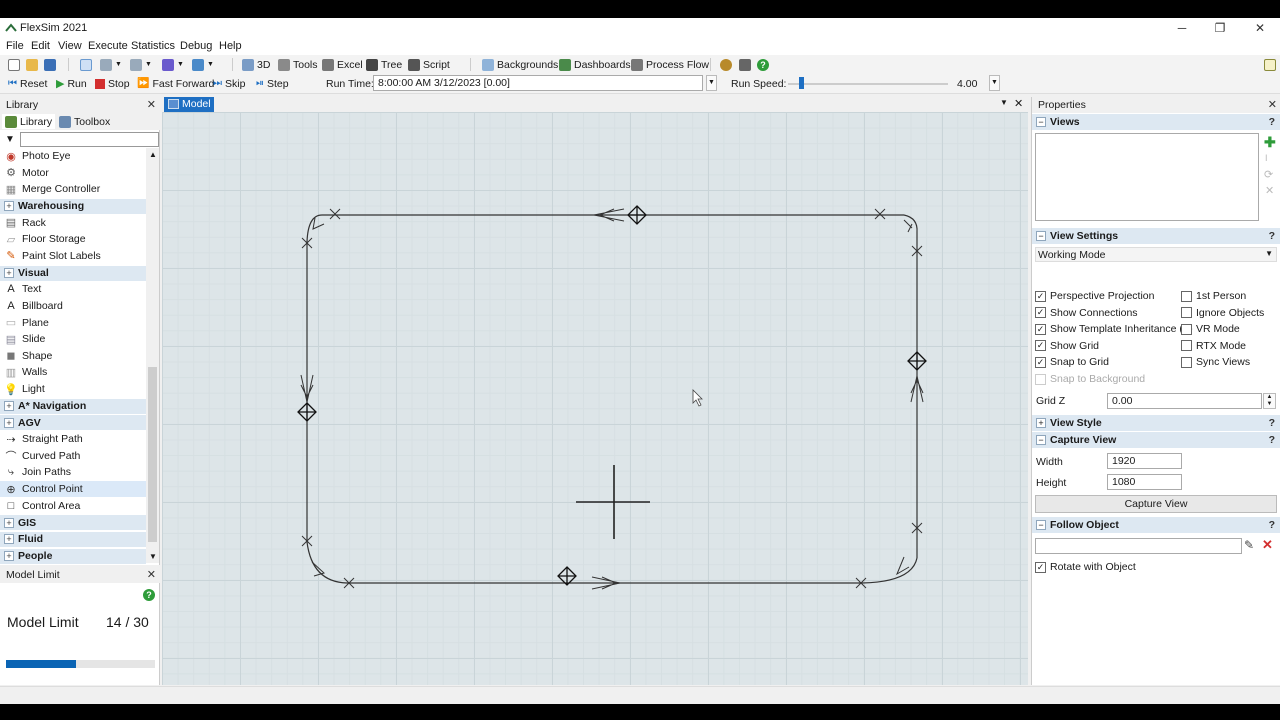 This screenshot has height=720, width=1280. Describe the element at coordinates (73, 538) in the screenshot. I see `library-category-fluid: + Fluid` at that location.